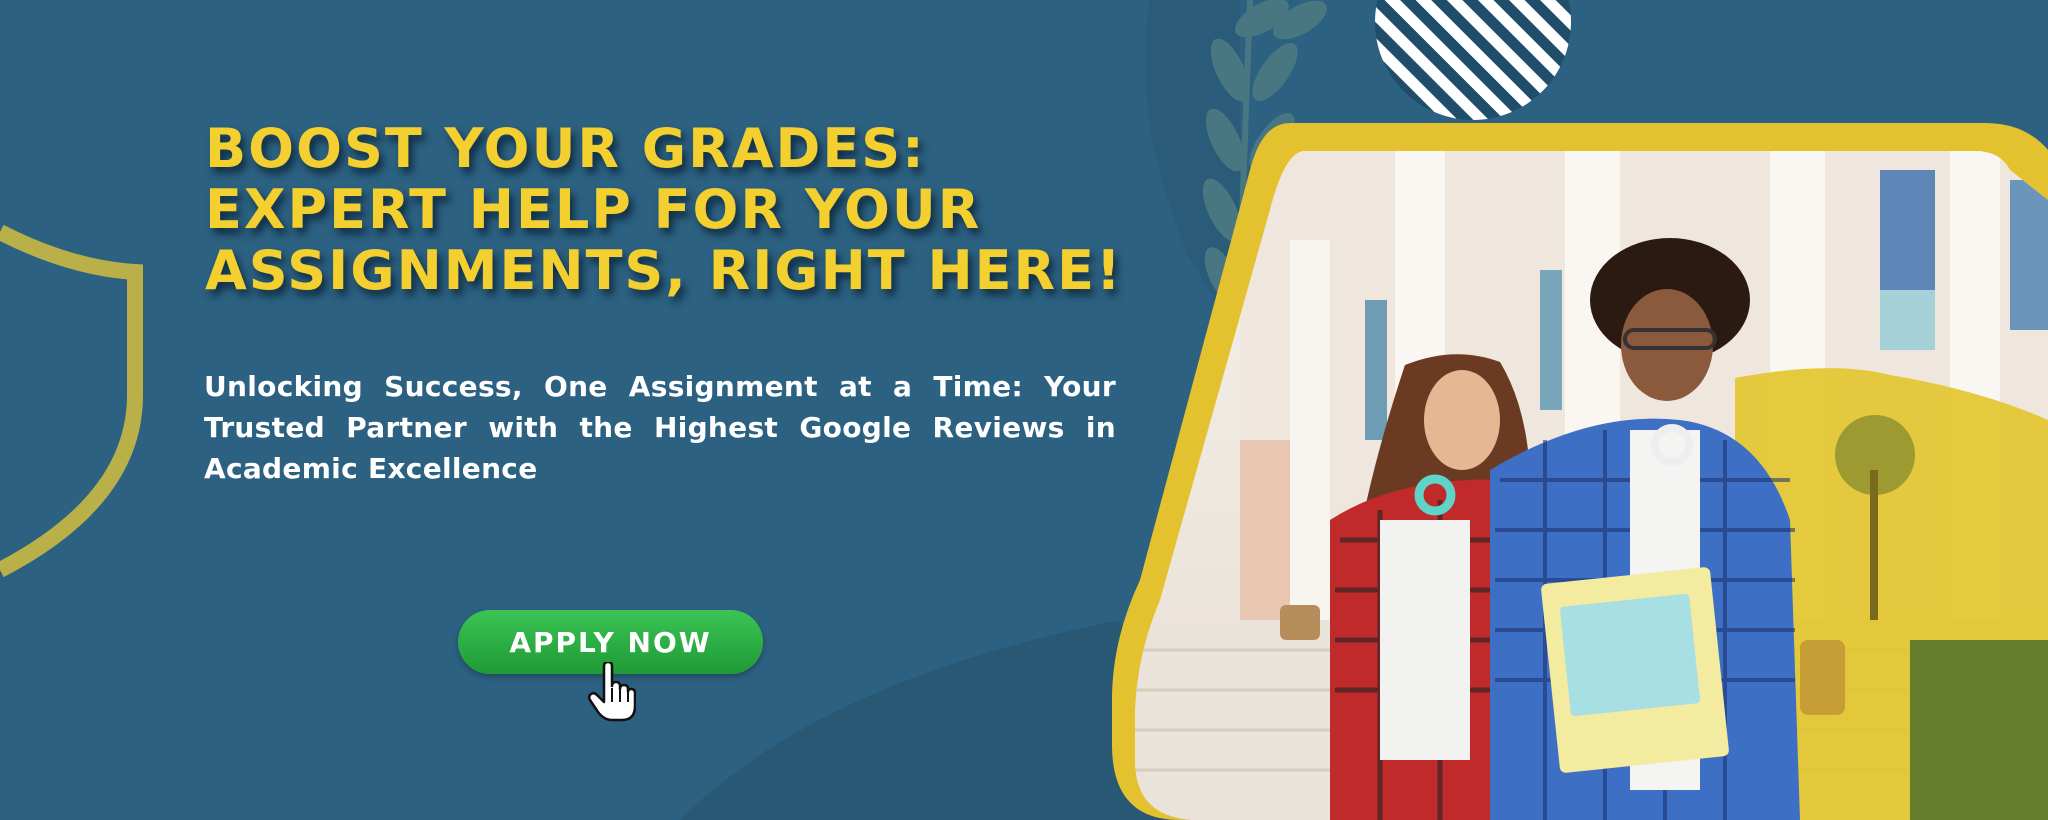 The image size is (2048, 820). What do you see at coordinates (664, 270) in the screenshot?
I see `headline-line-3: ASSIGNMENTS, RIGHT HERE!` at bounding box center [664, 270].